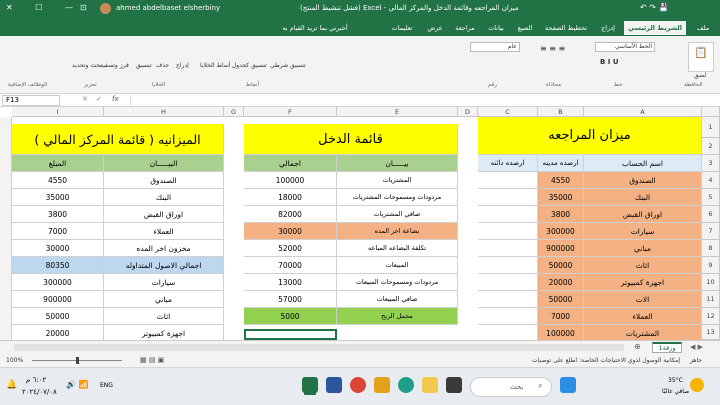 This screenshot has width=720, height=405. Describe the element at coordinates (397, 214) in the screenshot. I see `is-desc-cell: صافي المشتريات` at that location.